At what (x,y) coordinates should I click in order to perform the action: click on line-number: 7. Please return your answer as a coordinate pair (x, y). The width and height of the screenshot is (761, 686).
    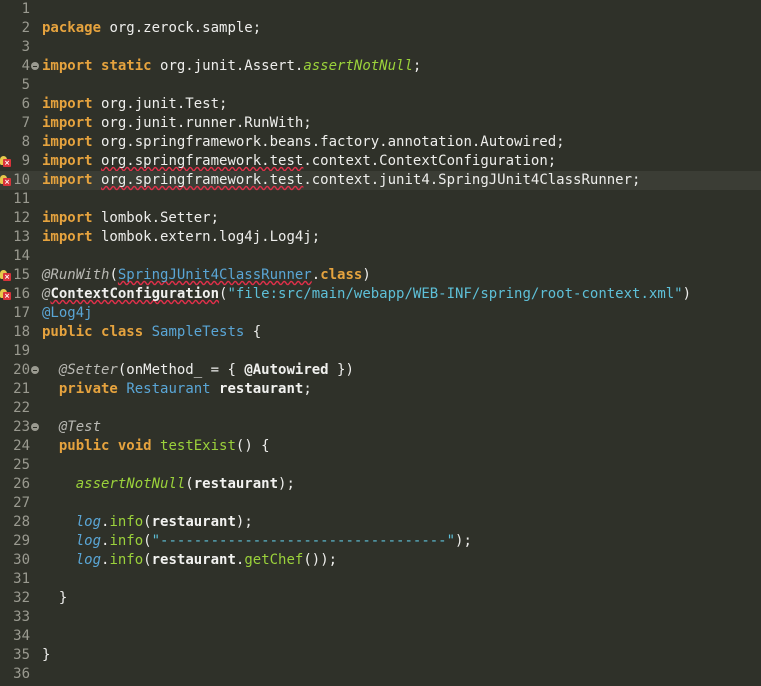
    Looking at the image, I should click on (25, 123).